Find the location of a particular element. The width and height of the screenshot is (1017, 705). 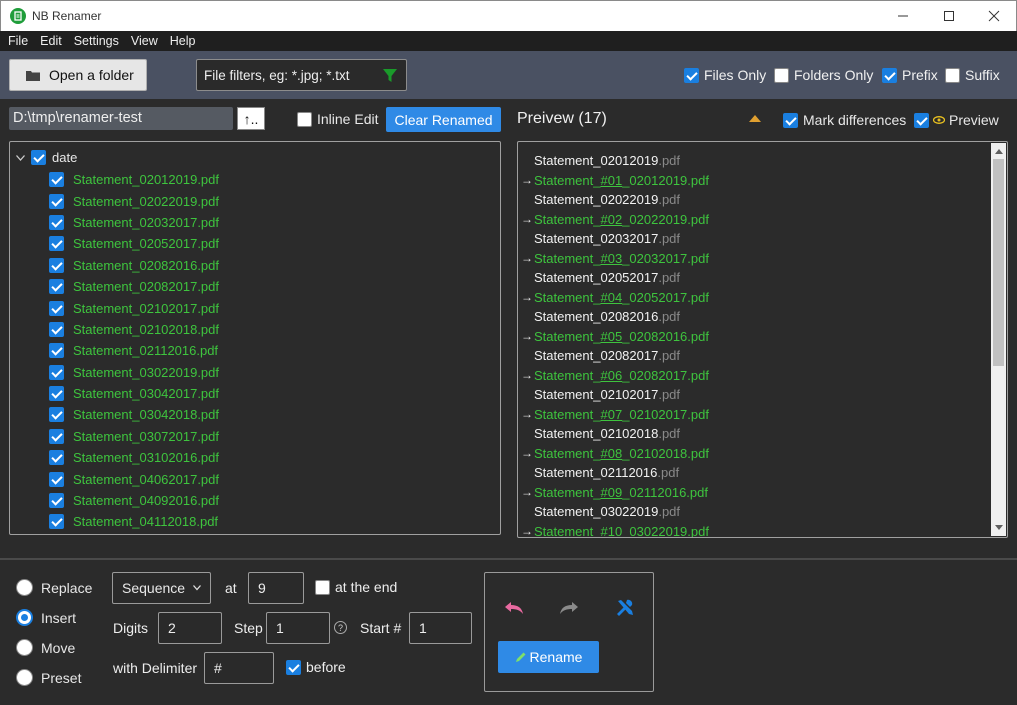

tree-item: Statement_03042017.pdf is located at coordinates (134, 393).